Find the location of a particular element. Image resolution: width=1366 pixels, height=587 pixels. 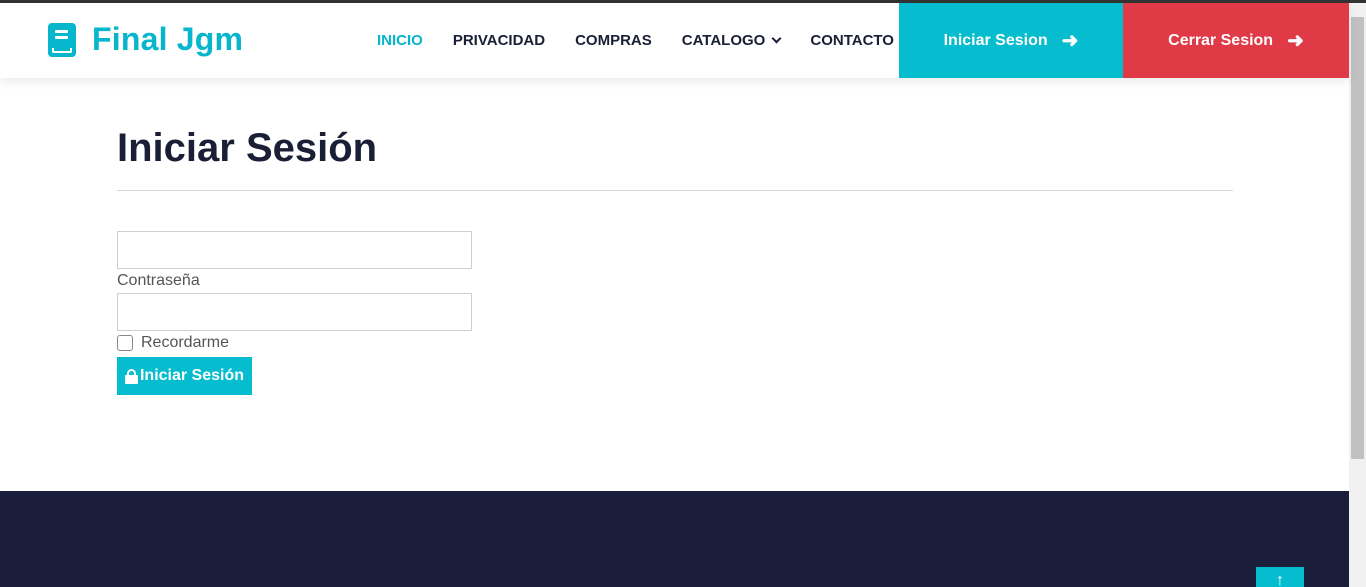

remember-me: Recordarme is located at coordinates (173, 343).